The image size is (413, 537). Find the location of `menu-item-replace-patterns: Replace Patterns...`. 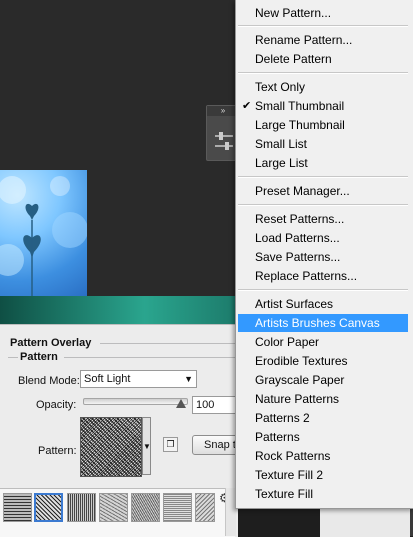

menu-item-replace-patterns: Replace Patterns... is located at coordinates (323, 276).